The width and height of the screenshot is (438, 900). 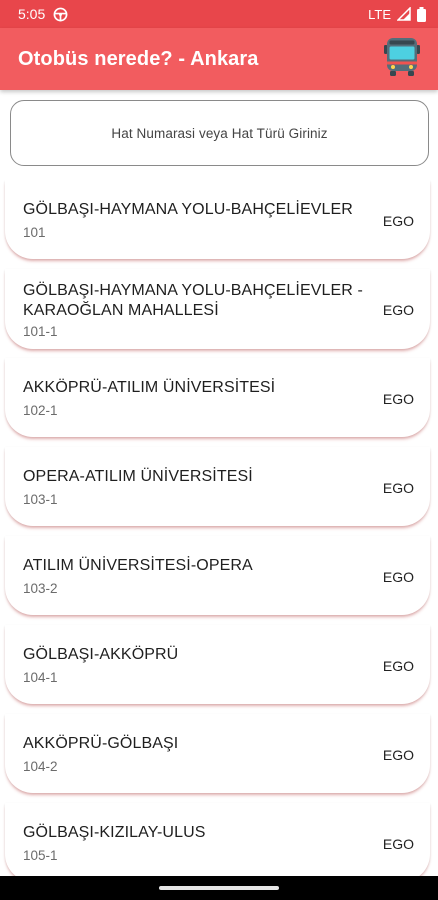 I want to click on bus-icon, so click(x=402, y=59).